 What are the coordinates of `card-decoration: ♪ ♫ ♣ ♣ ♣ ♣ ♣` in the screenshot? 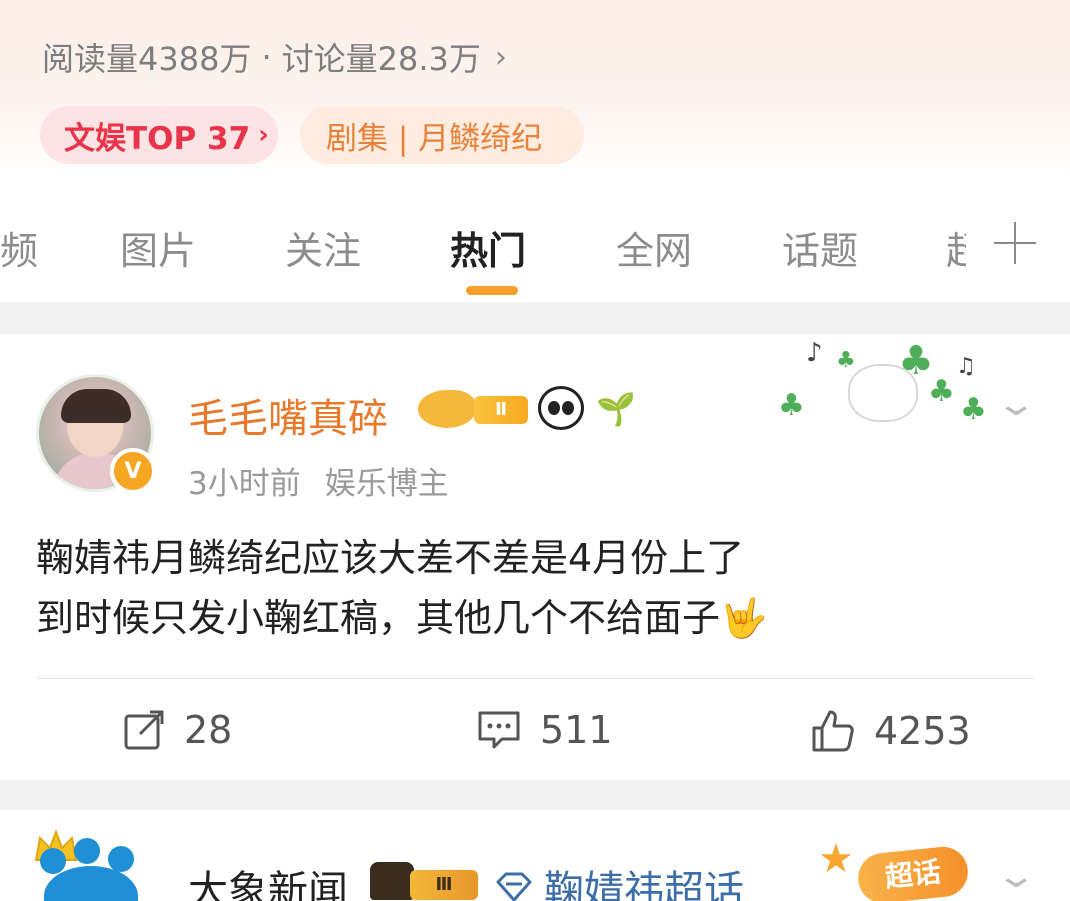 It's located at (883, 386).